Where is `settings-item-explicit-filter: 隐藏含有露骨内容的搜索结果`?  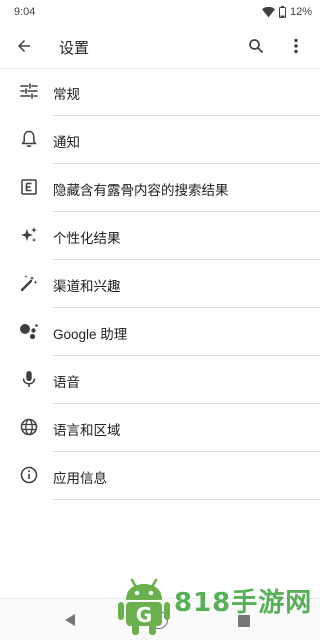
settings-item-explicit-filter: 隐藏含有露骨内容的搜索结果 is located at coordinates (160, 188).